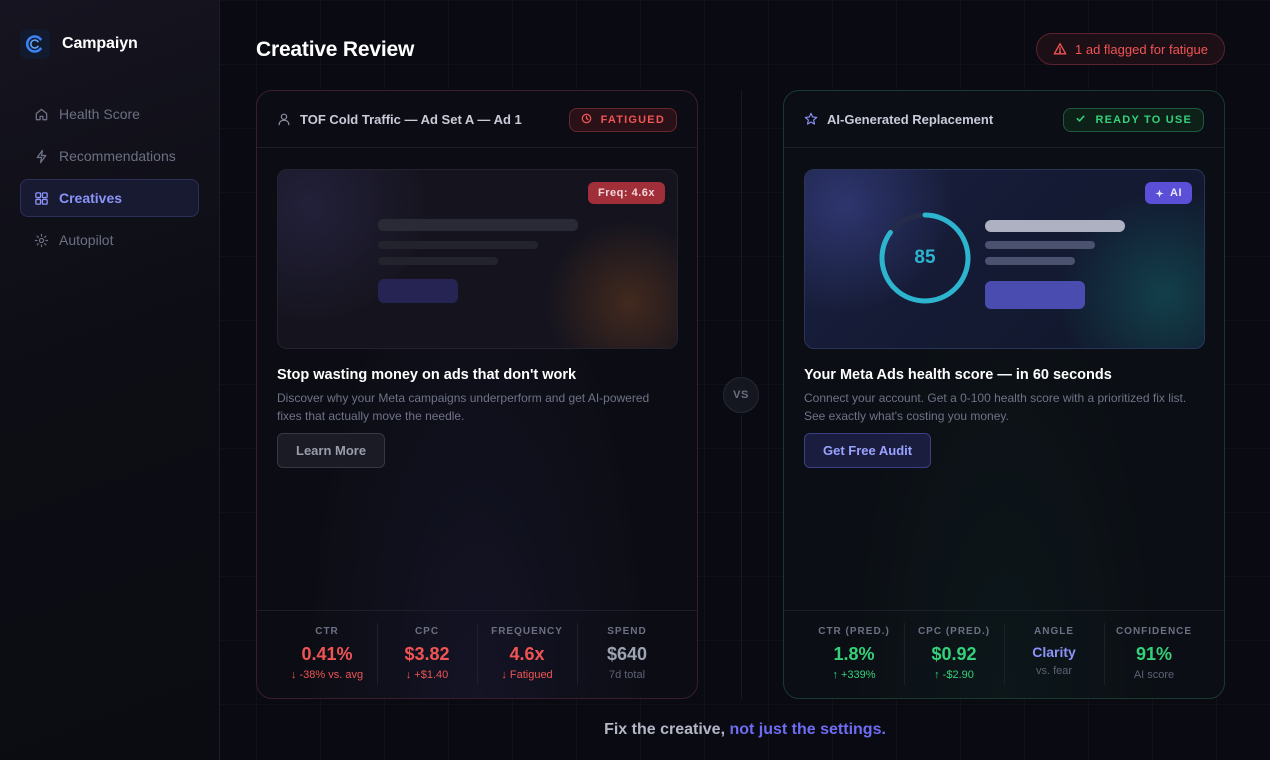 This screenshot has height=760, width=1270. I want to click on metric-frequency: FREQUENCY 4.6x ↓ Fatigued, so click(527, 654).